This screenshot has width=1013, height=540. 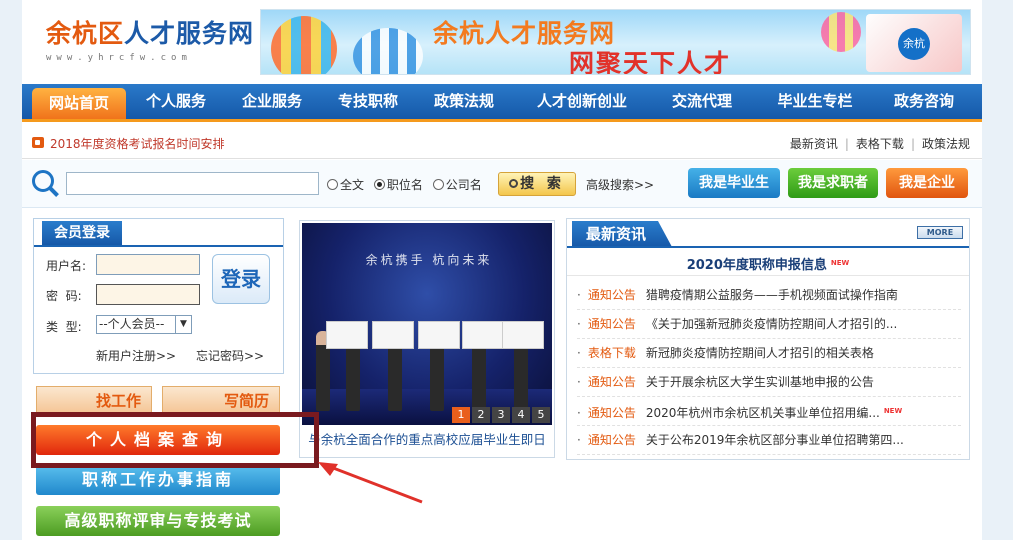 What do you see at coordinates (148, 294) in the screenshot?
I see `password-field` at bounding box center [148, 294].